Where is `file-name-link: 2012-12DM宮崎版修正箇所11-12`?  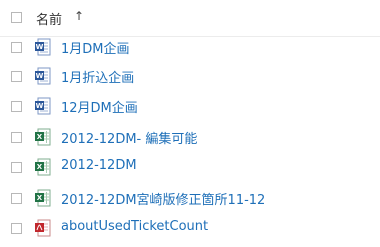 file-name-link: 2012-12DM宮崎版修正箇所11-12 is located at coordinates (163, 198).